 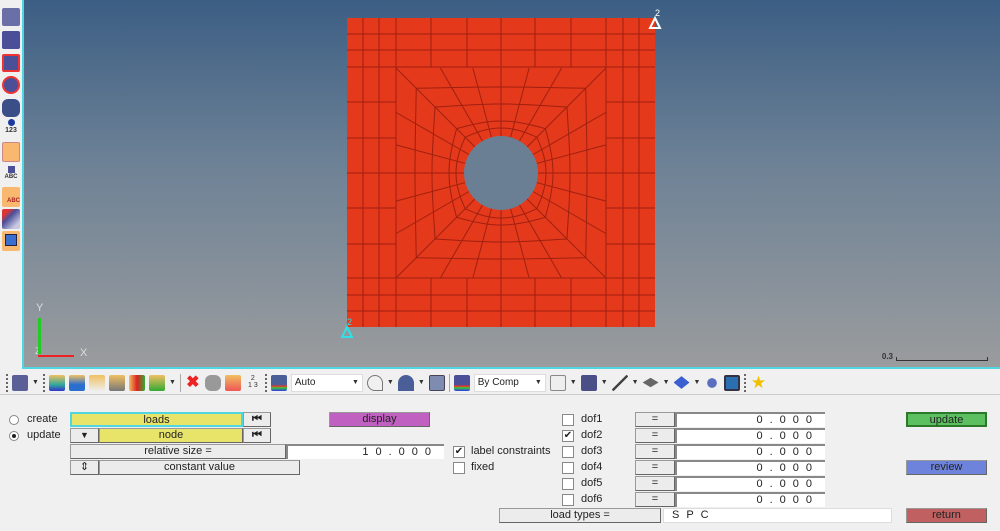 I want to click on label-constraints-checkbox: ✔, so click(x=459, y=452).